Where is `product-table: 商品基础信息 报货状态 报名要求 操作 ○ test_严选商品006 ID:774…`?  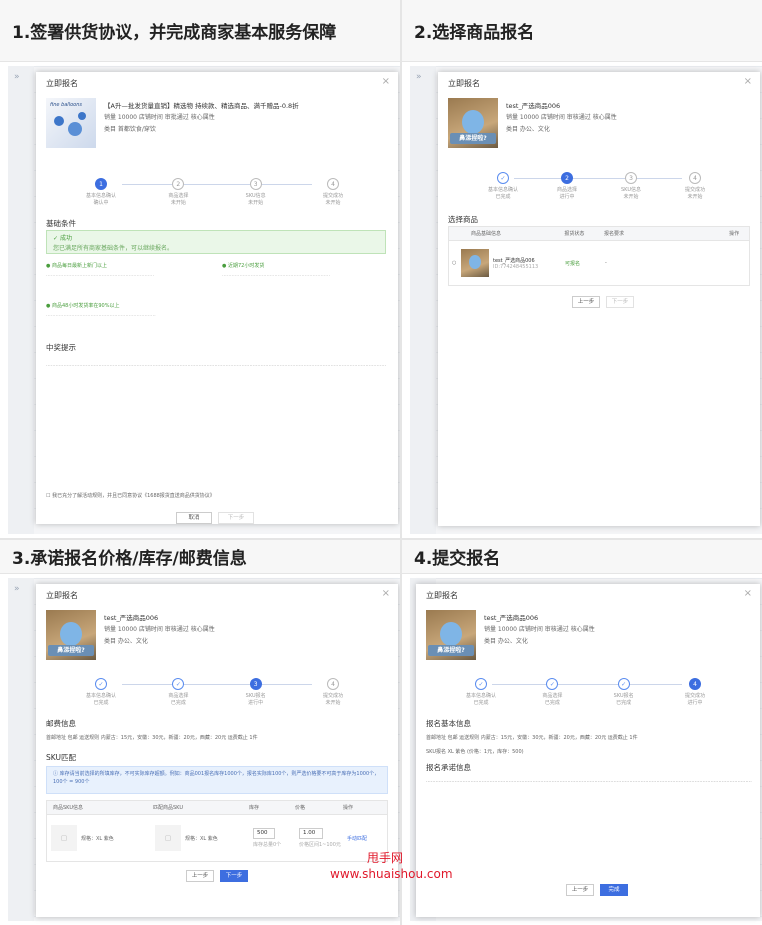
product-table: 商品基础信息 报货状态 报名要求 操作 ○ test_严选商品006 ID:774… is located at coordinates (599, 256).